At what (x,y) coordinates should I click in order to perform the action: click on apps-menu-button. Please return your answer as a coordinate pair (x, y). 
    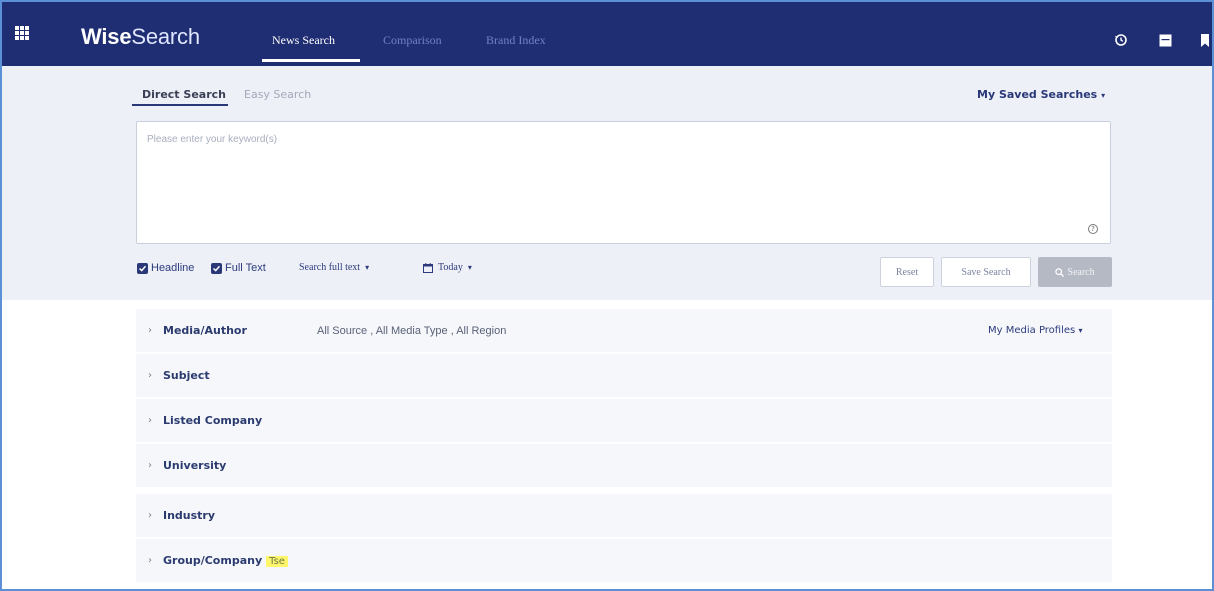
    Looking at the image, I should click on (22, 33).